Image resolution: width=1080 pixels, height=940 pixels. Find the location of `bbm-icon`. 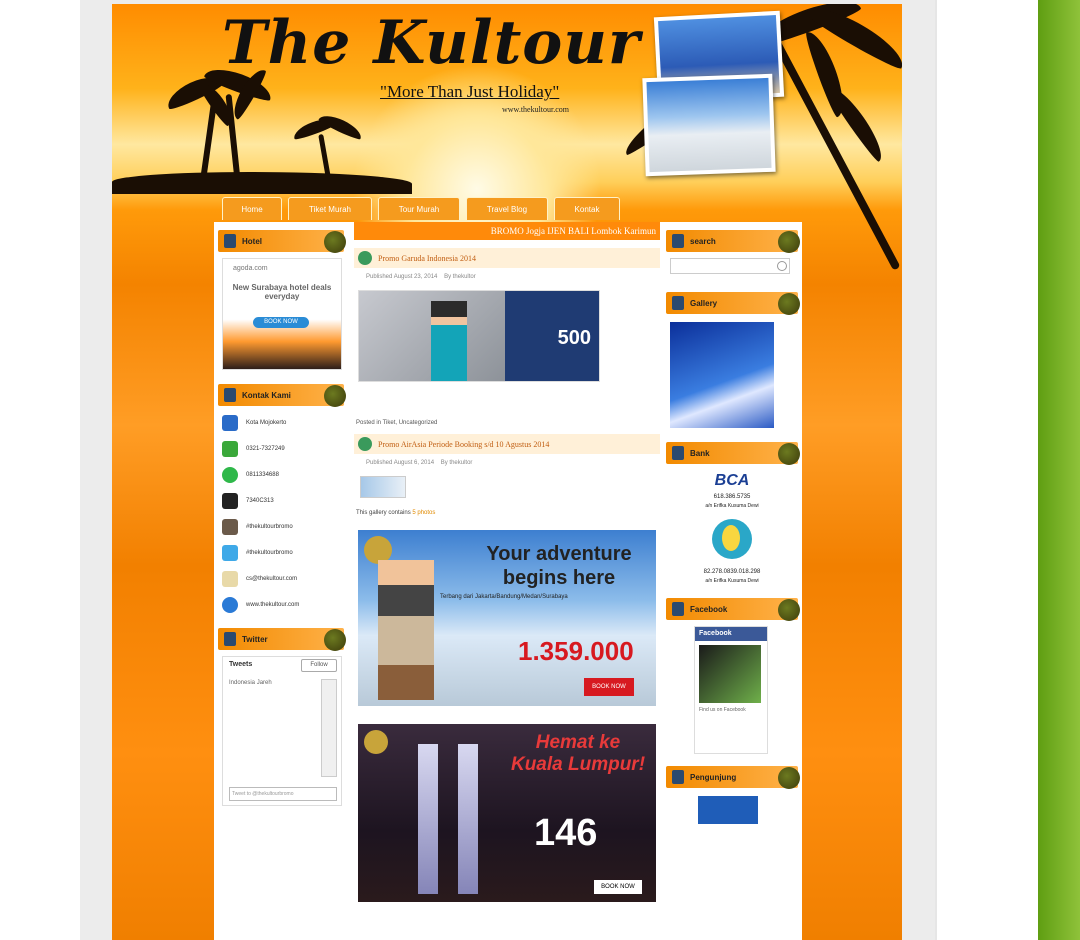

bbm-icon is located at coordinates (230, 501).